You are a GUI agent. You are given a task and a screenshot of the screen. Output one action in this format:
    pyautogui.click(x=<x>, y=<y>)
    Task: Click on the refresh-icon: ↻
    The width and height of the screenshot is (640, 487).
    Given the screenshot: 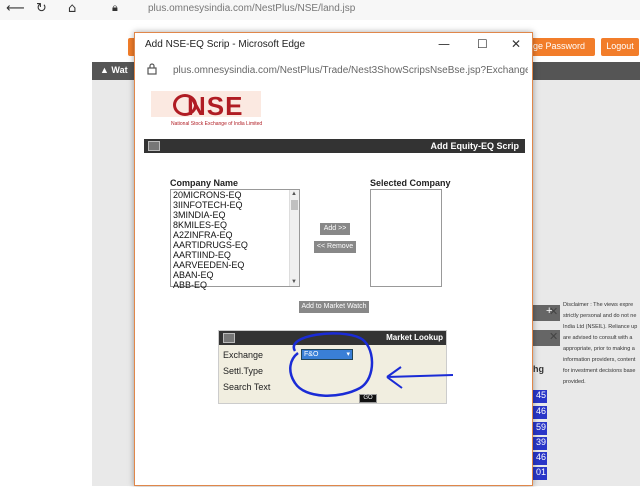 What is the action you would take?
    pyautogui.click(x=41, y=8)
    